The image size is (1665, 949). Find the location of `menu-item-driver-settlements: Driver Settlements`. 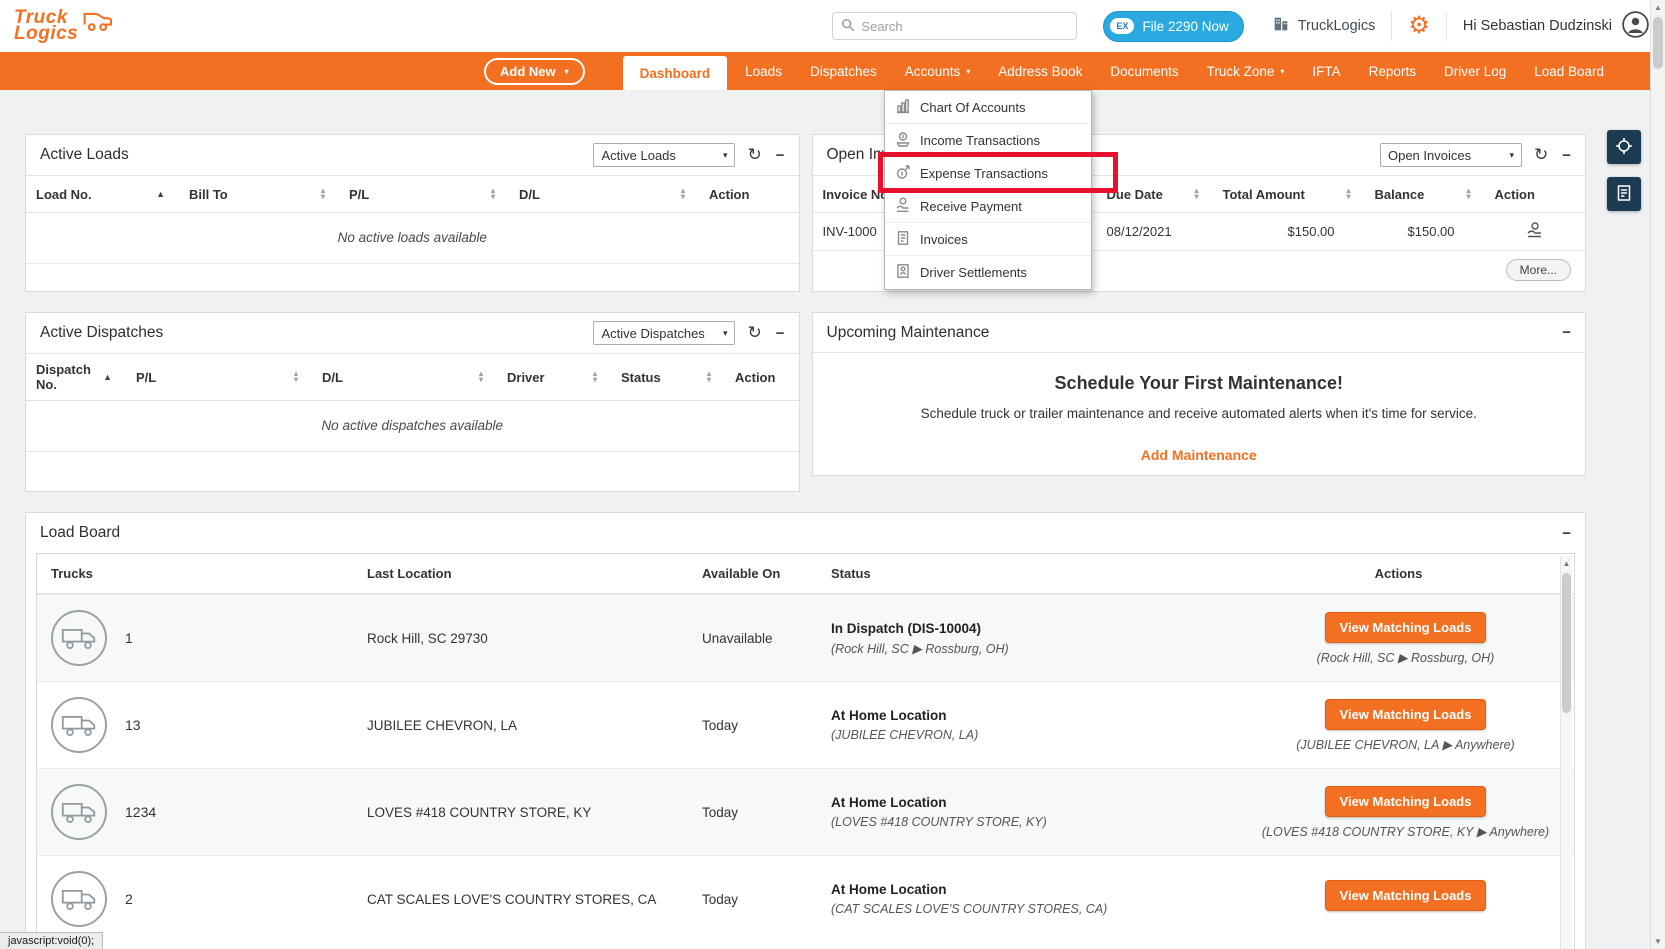

menu-item-driver-settlements: Driver Settlements is located at coordinates (988, 272).